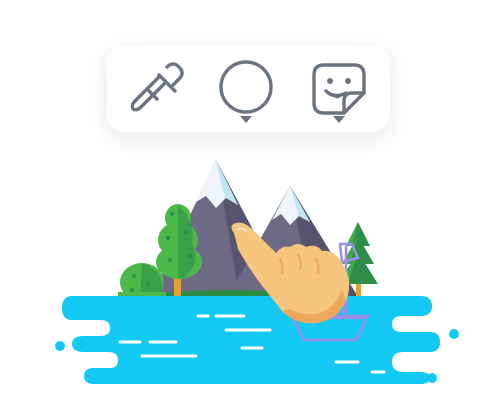 Image resolution: width=498 pixels, height=413 pixels. I want to click on sticker-dropdown-caret-icon, so click(339, 120).